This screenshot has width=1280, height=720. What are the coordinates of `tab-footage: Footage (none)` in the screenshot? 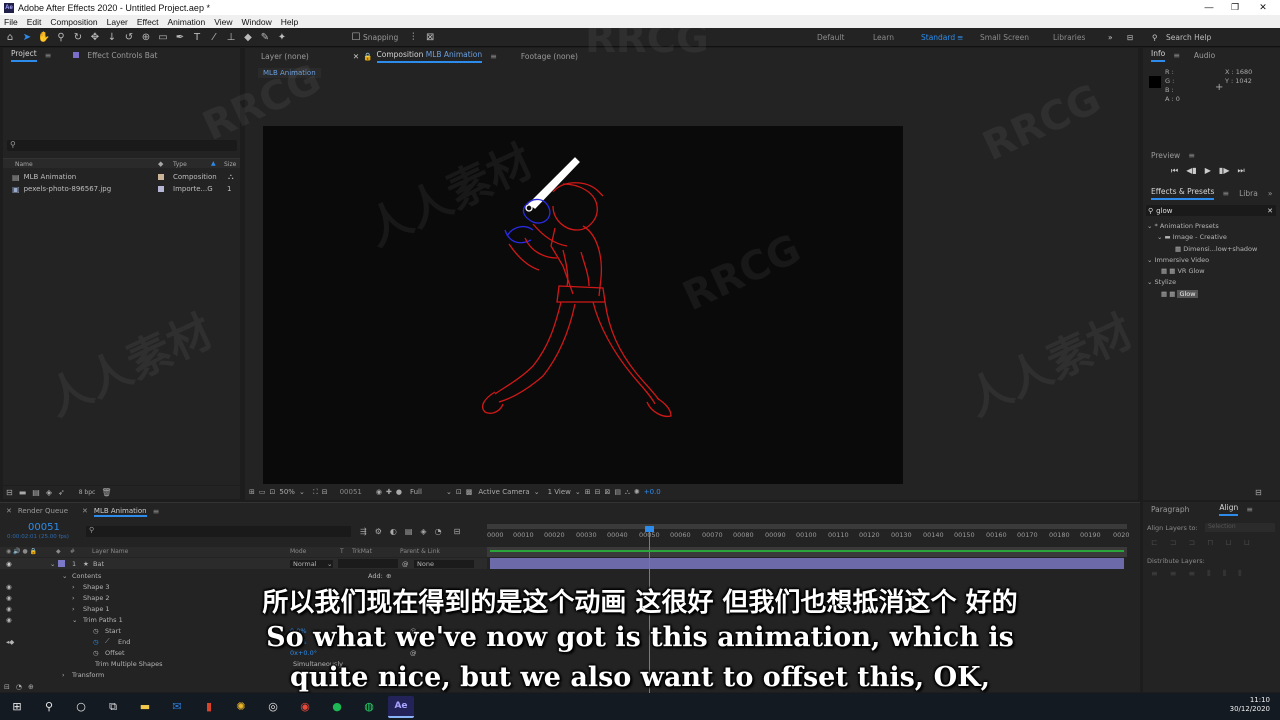 It's located at (549, 56).